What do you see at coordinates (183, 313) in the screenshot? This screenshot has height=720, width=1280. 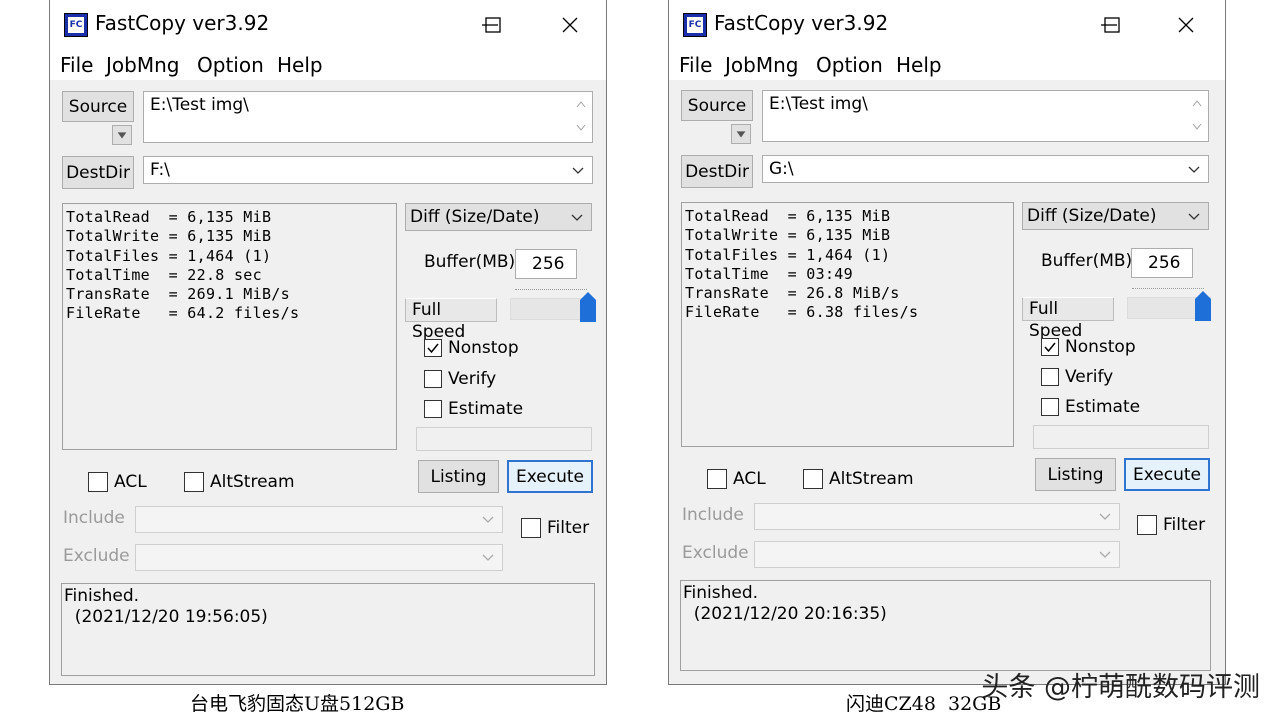 I see `stat-file-rate: FileRate = 64.2 files/s` at bounding box center [183, 313].